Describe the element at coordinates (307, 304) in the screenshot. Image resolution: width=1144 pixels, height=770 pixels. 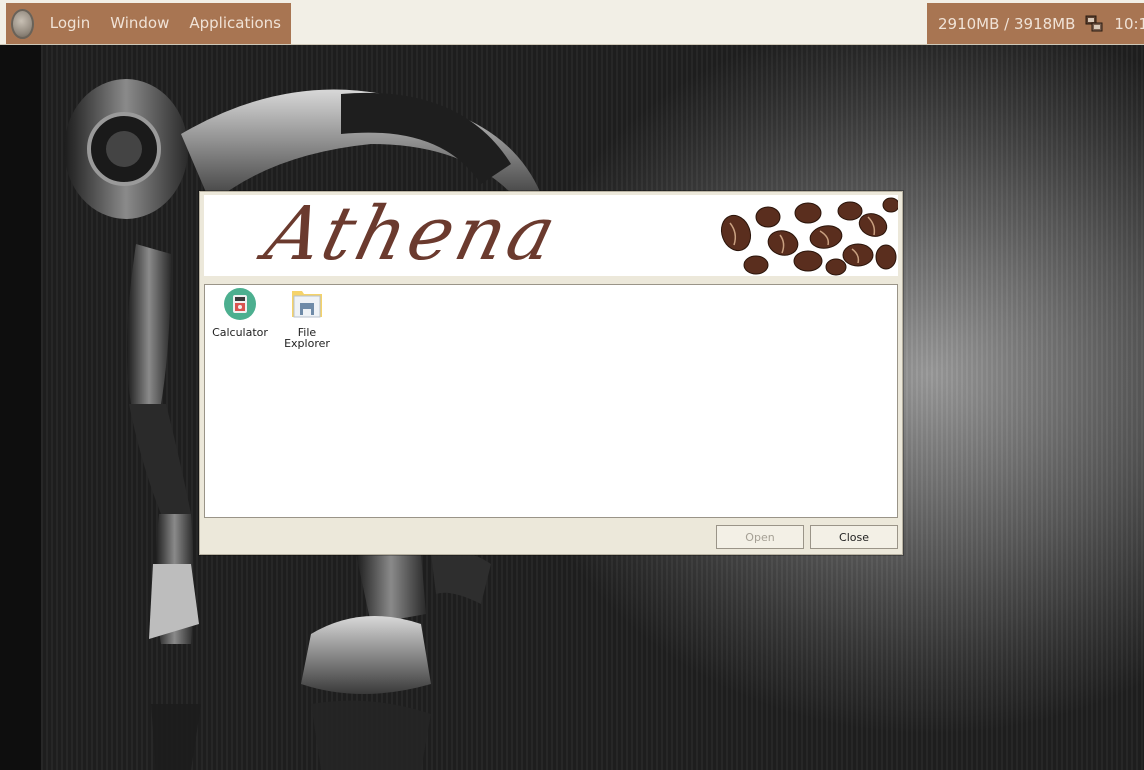
I see `file-explorer-icon` at that location.